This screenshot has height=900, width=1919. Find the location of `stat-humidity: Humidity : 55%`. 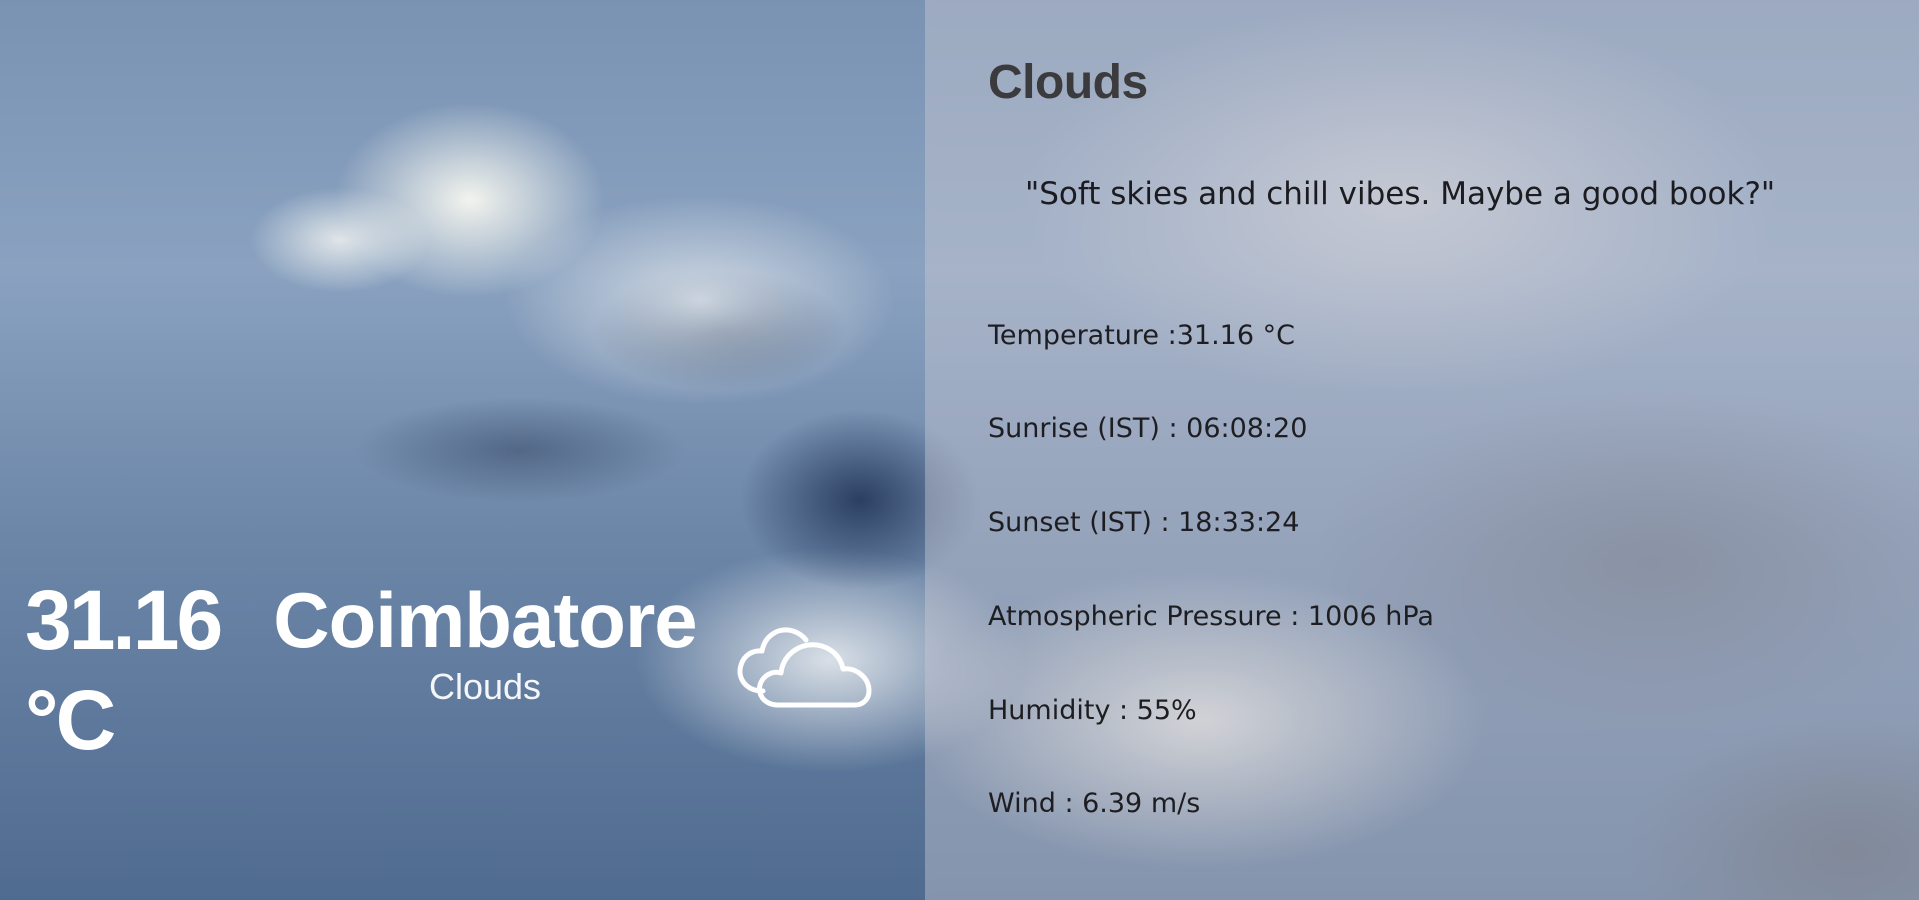

stat-humidity: Humidity : 55% is located at coordinates (1092, 710).